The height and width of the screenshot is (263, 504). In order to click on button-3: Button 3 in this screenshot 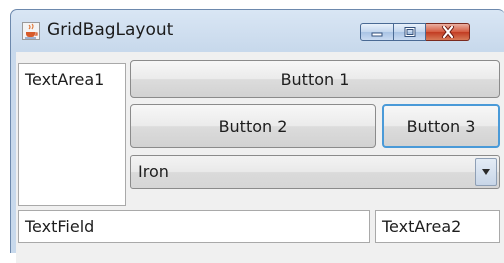, I will do `click(441, 126)`.